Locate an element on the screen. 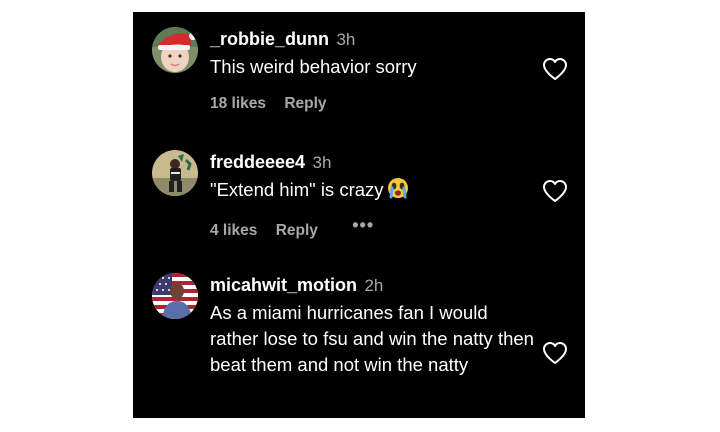  username: freddeeee4 is located at coordinates (257, 162).